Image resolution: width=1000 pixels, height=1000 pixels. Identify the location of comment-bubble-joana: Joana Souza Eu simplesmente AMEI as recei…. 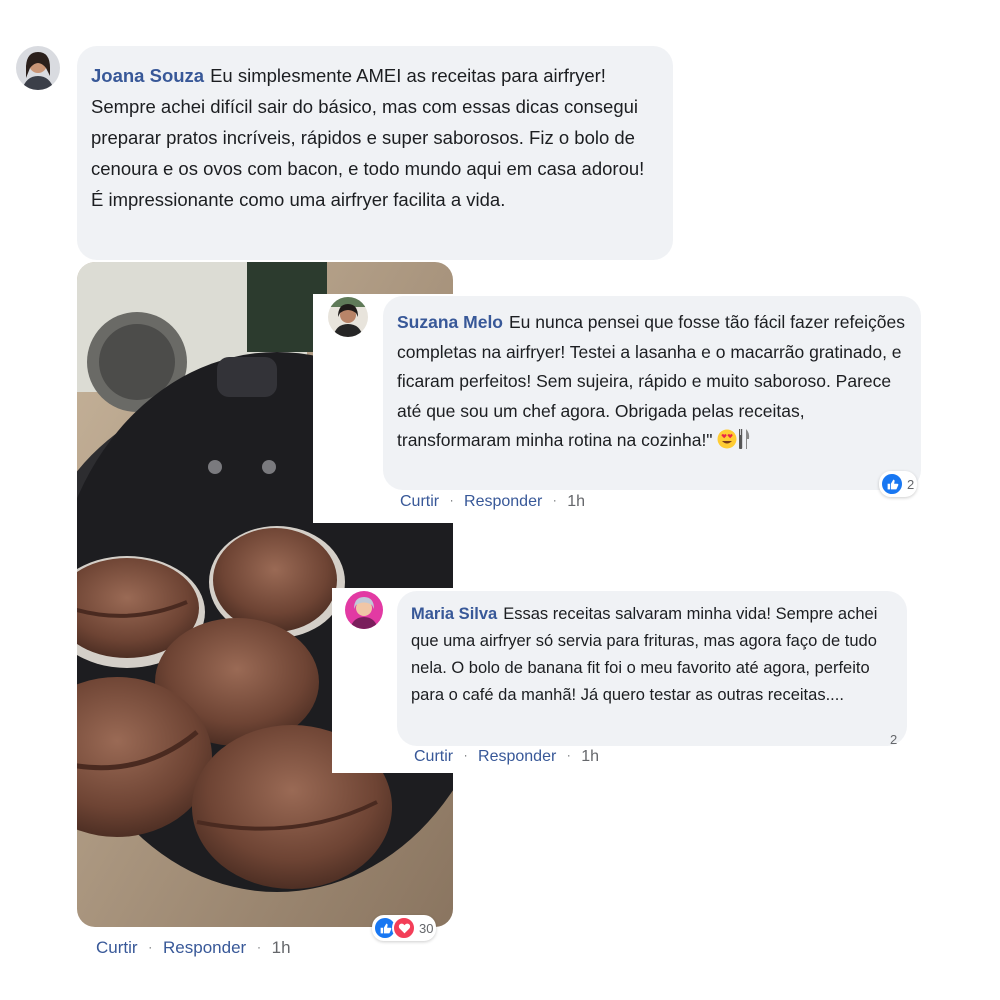
(375, 153).